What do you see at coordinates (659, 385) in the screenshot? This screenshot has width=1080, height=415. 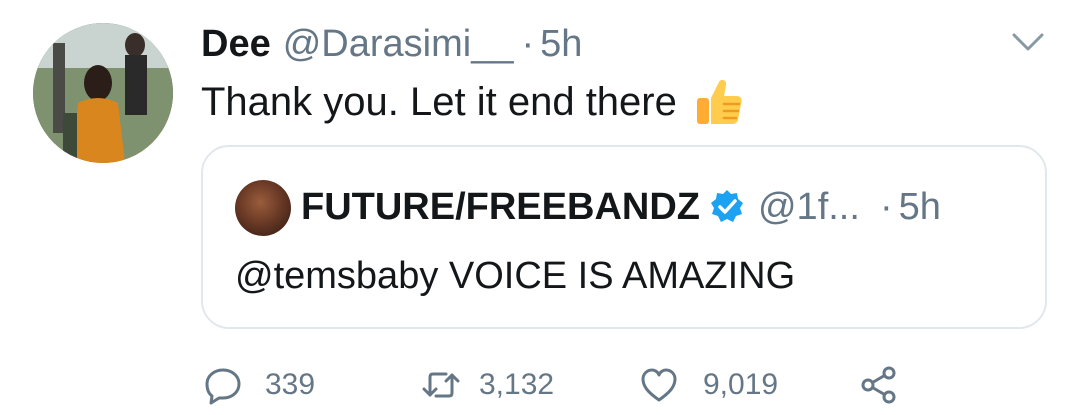 I see `heart-icon` at bounding box center [659, 385].